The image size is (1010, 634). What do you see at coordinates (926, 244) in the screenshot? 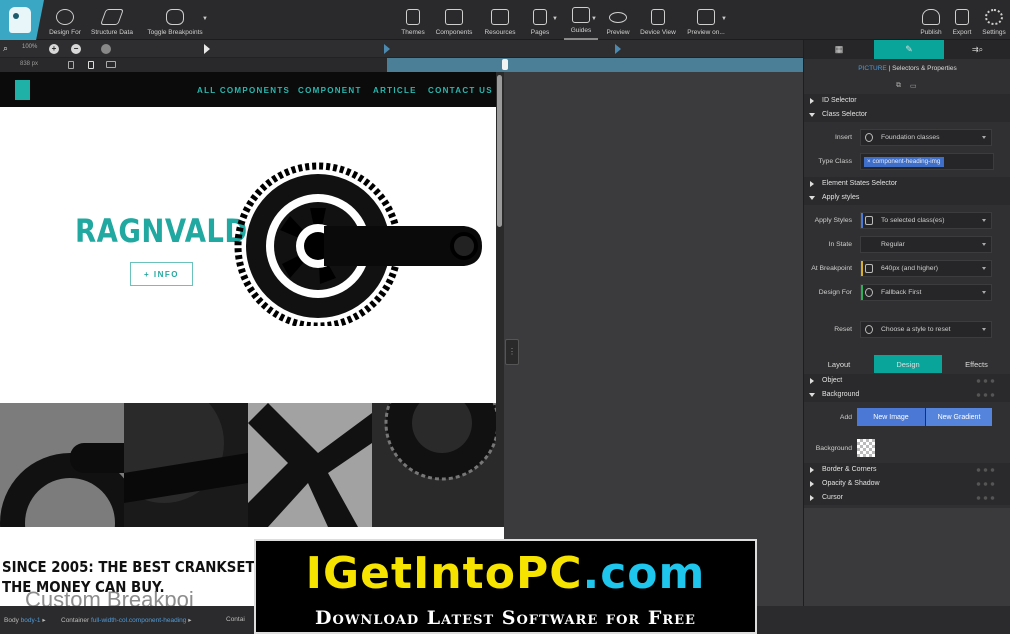
I see `in-state-select: Regular` at bounding box center [926, 244].